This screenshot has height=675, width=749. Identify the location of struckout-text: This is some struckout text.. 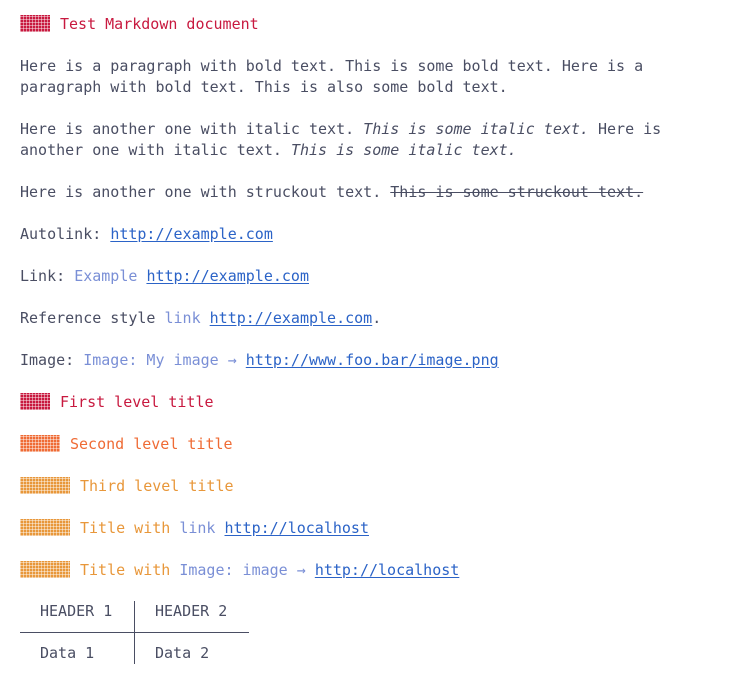
(517, 192).